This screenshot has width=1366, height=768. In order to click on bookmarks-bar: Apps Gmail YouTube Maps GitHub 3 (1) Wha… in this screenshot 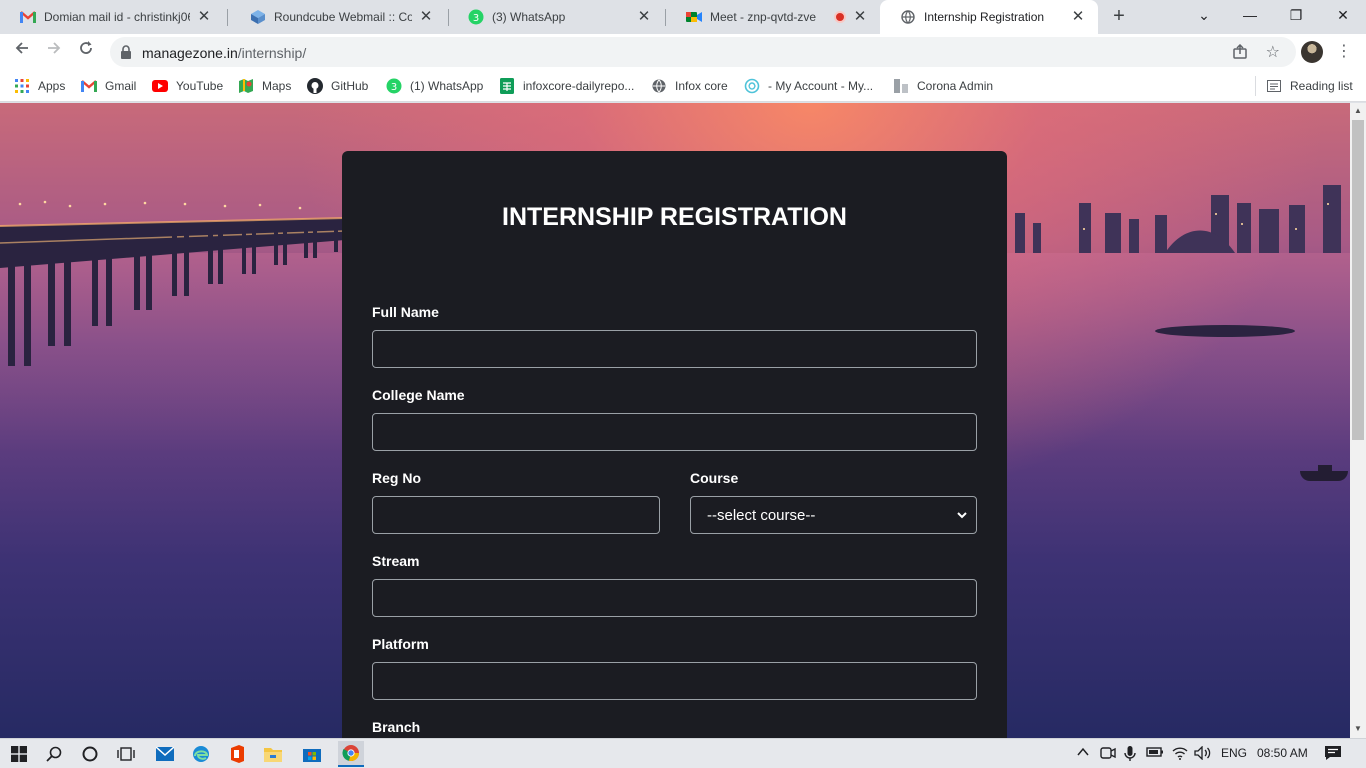, I will do `click(683, 86)`.